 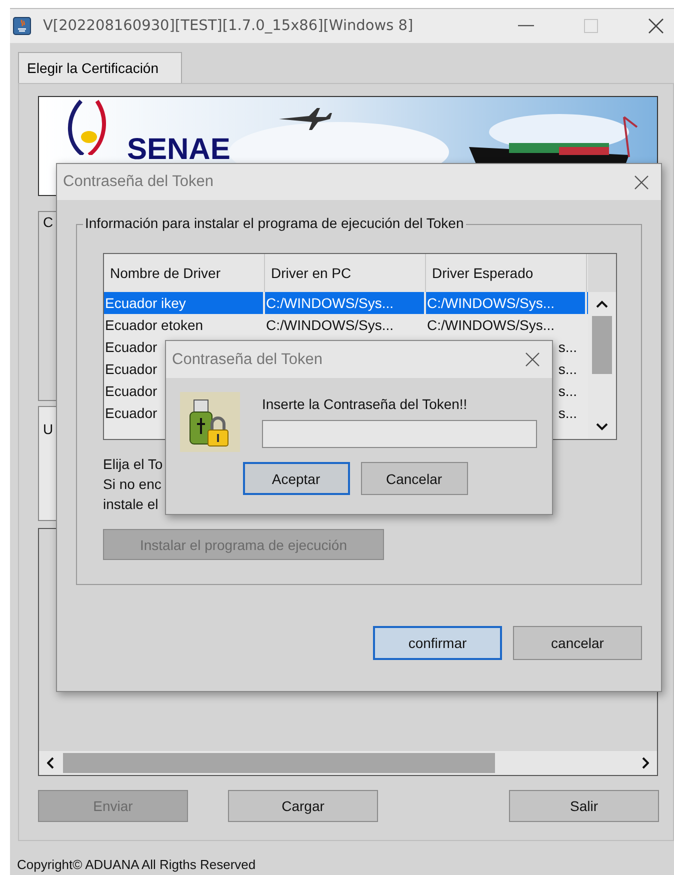 What do you see at coordinates (132, 484) in the screenshot?
I see `help-text: Si no enc` at bounding box center [132, 484].